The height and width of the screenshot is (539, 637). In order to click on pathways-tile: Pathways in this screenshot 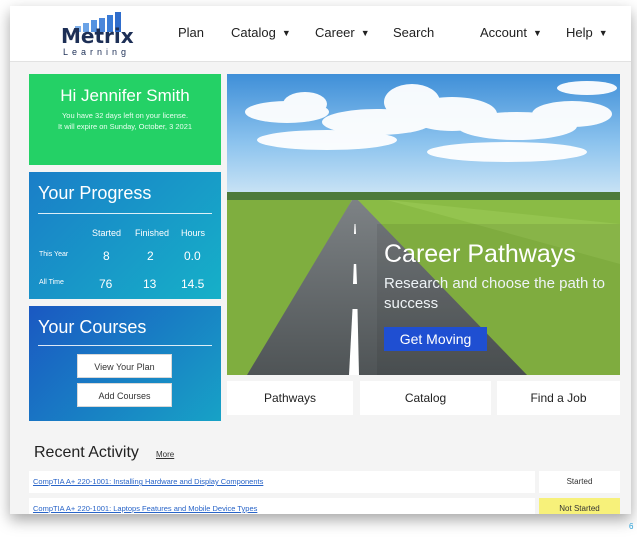, I will do `click(290, 398)`.